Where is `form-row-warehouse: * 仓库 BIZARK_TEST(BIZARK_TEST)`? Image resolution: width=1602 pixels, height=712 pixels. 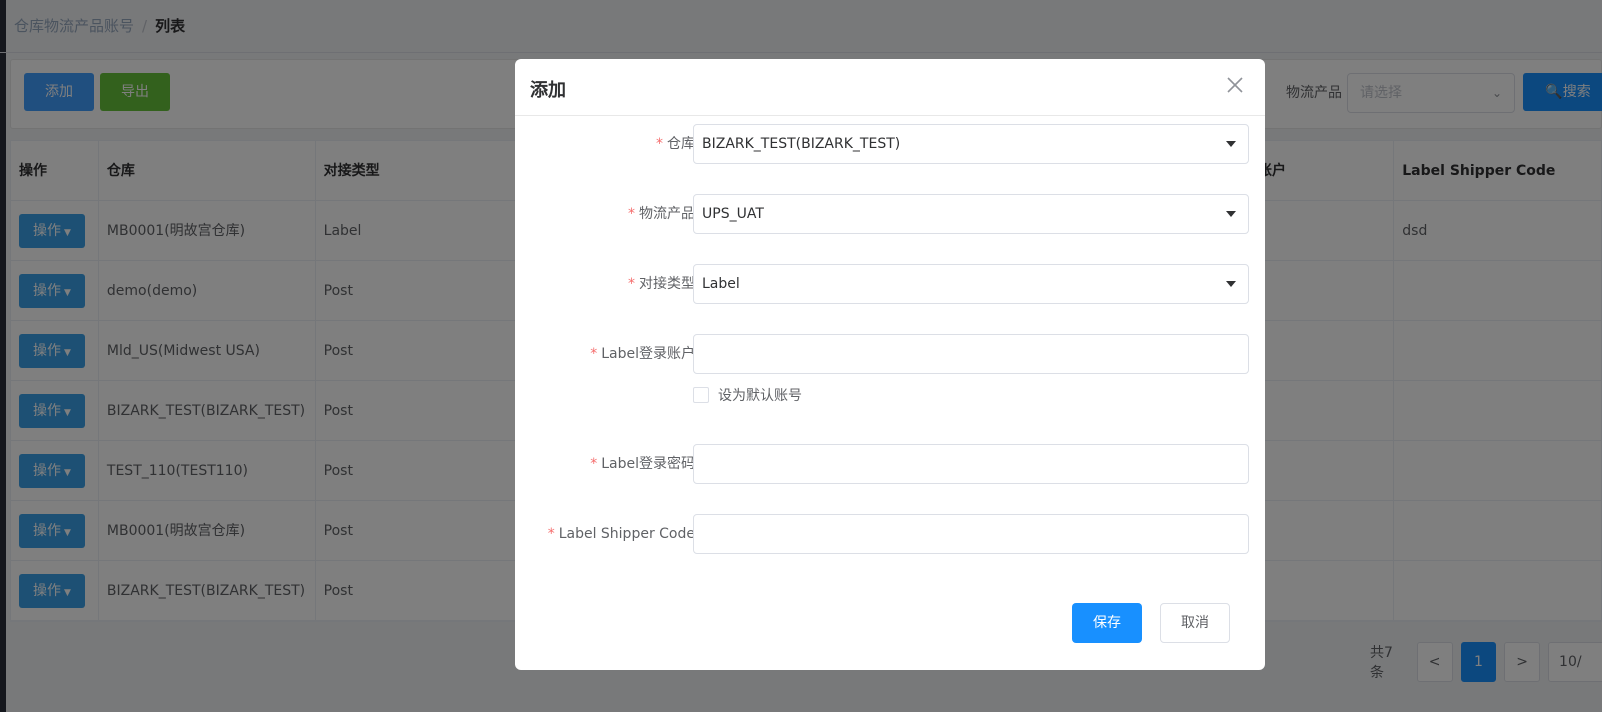
form-row-warehouse: * 仓库 BIZARK_TEST(BIZARK_TEST) is located at coordinates (890, 144).